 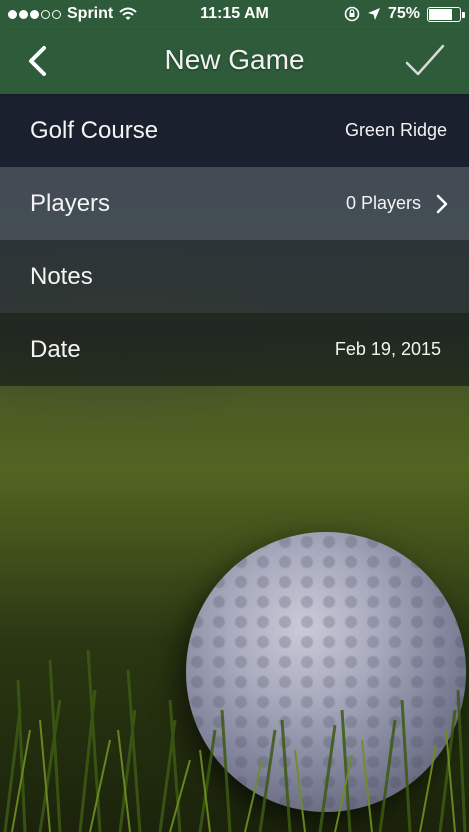 I want to click on location-arrow-icon, so click(x=373, y=14).